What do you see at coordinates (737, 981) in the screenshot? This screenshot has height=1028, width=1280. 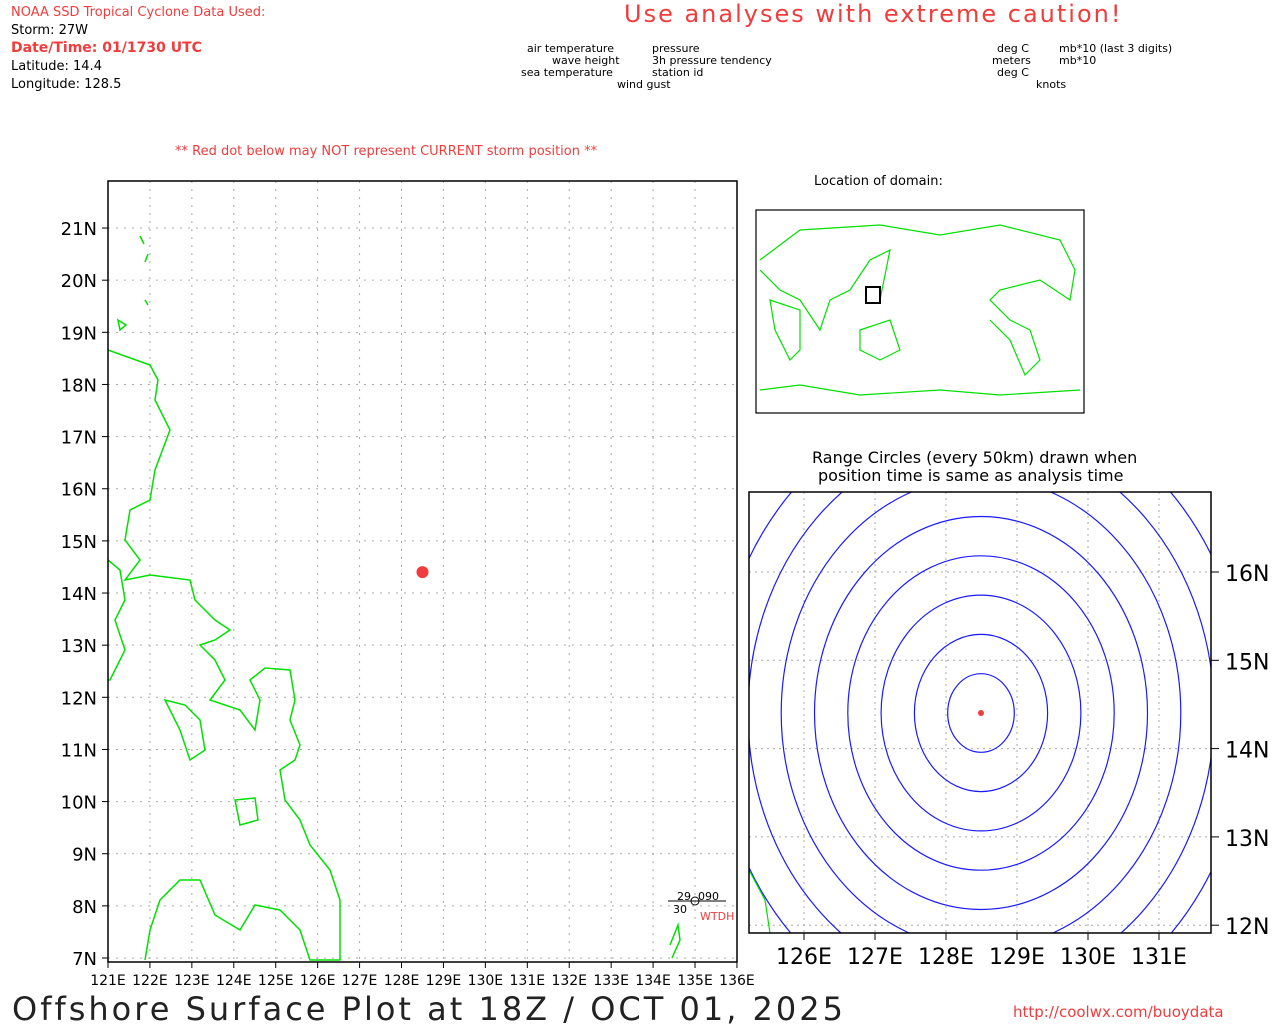 I see `lon-label: 136E` at bounding box center [737, 981].